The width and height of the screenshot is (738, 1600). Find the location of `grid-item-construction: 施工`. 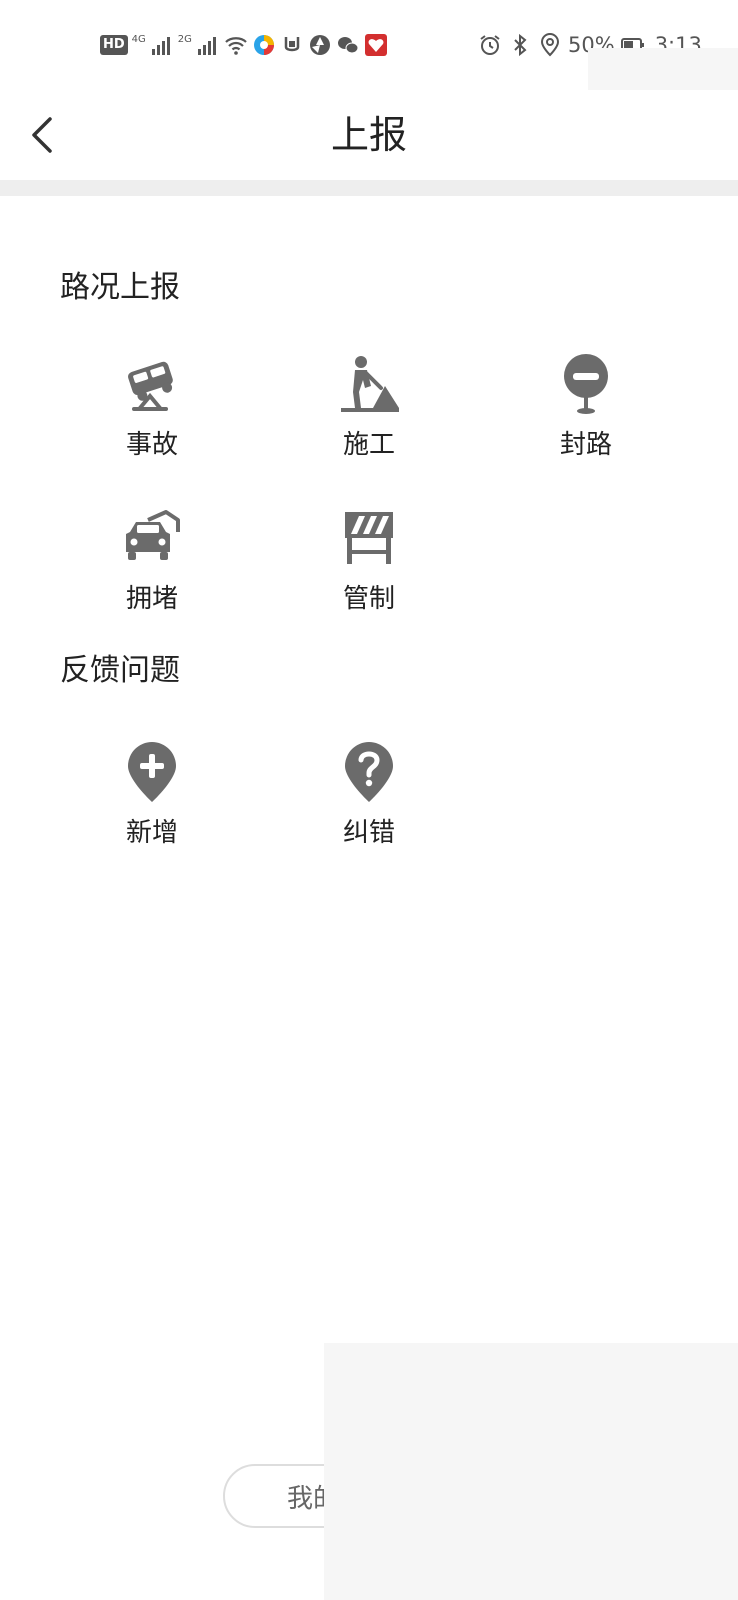

grid-item-construction: 施工 is located at coordinates (369, 417).